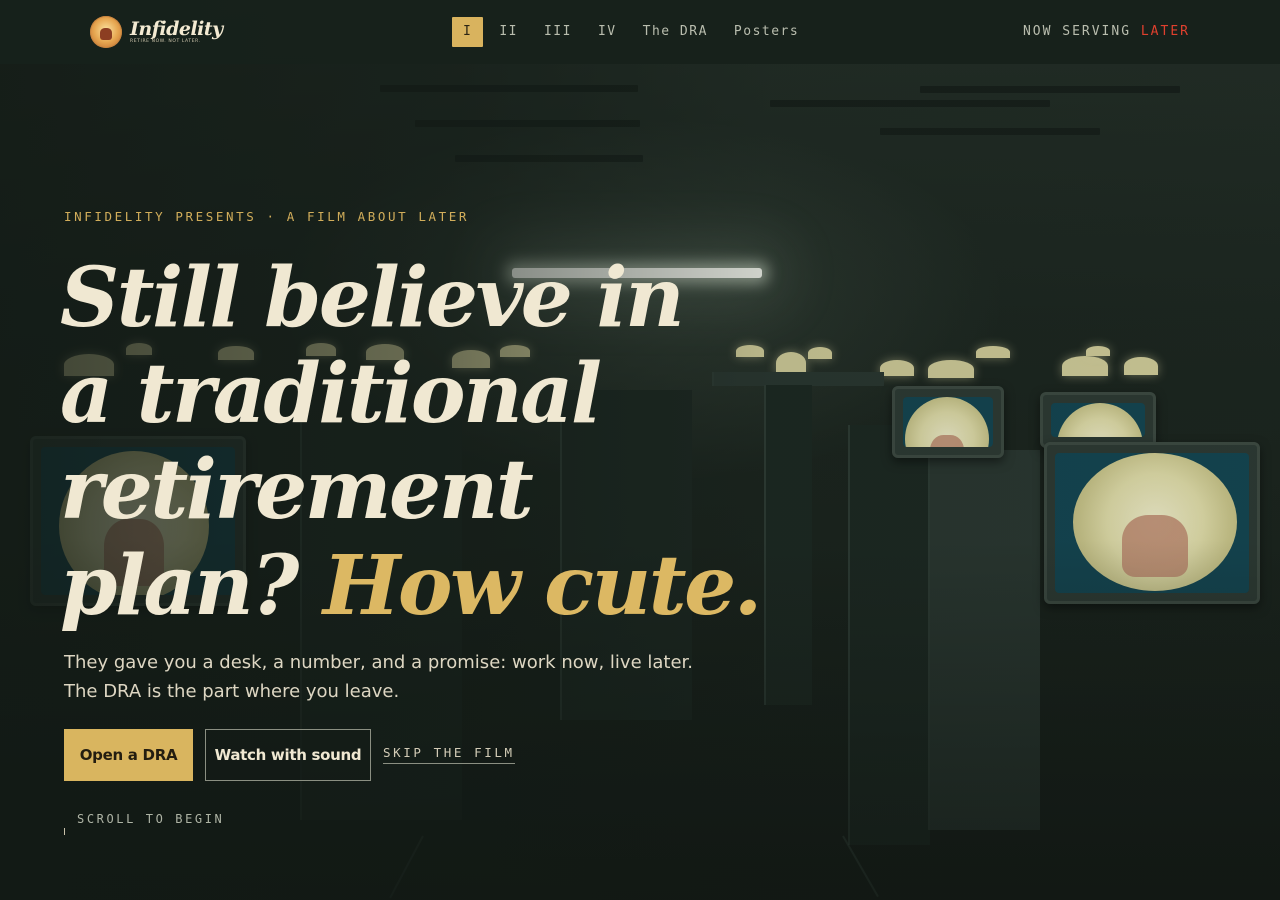  Describe the element at coordinates (331, 394) in the screenshot. I see `headline-line-2: a traditional` at that location.